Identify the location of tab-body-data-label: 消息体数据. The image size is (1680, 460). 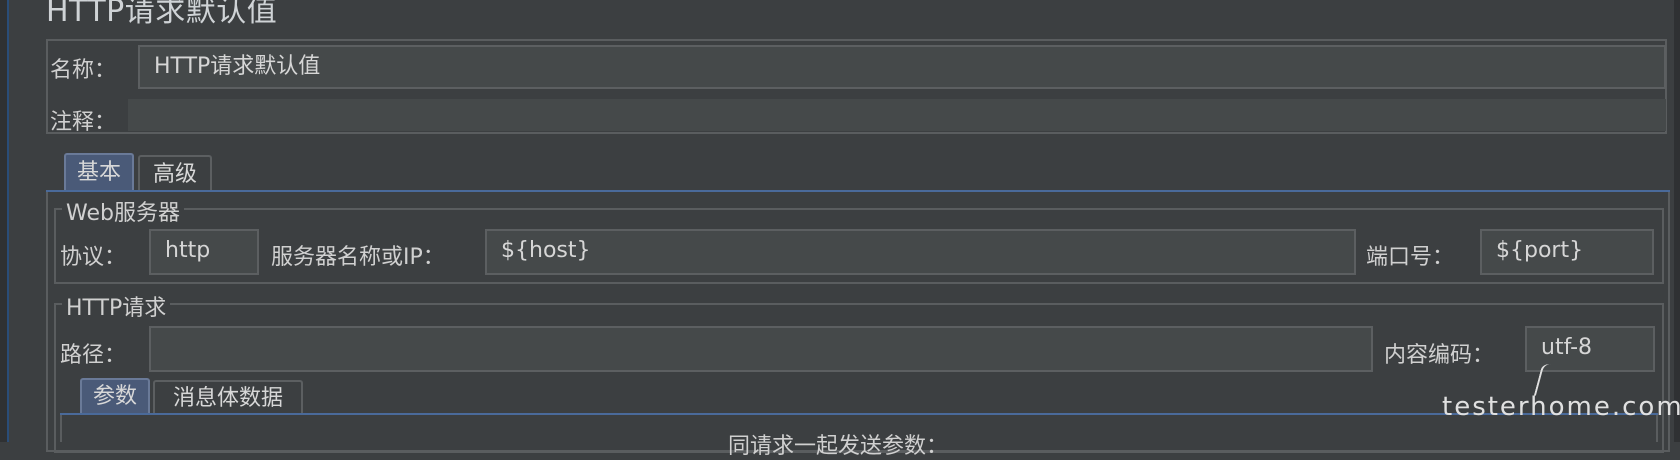
(227, 398).